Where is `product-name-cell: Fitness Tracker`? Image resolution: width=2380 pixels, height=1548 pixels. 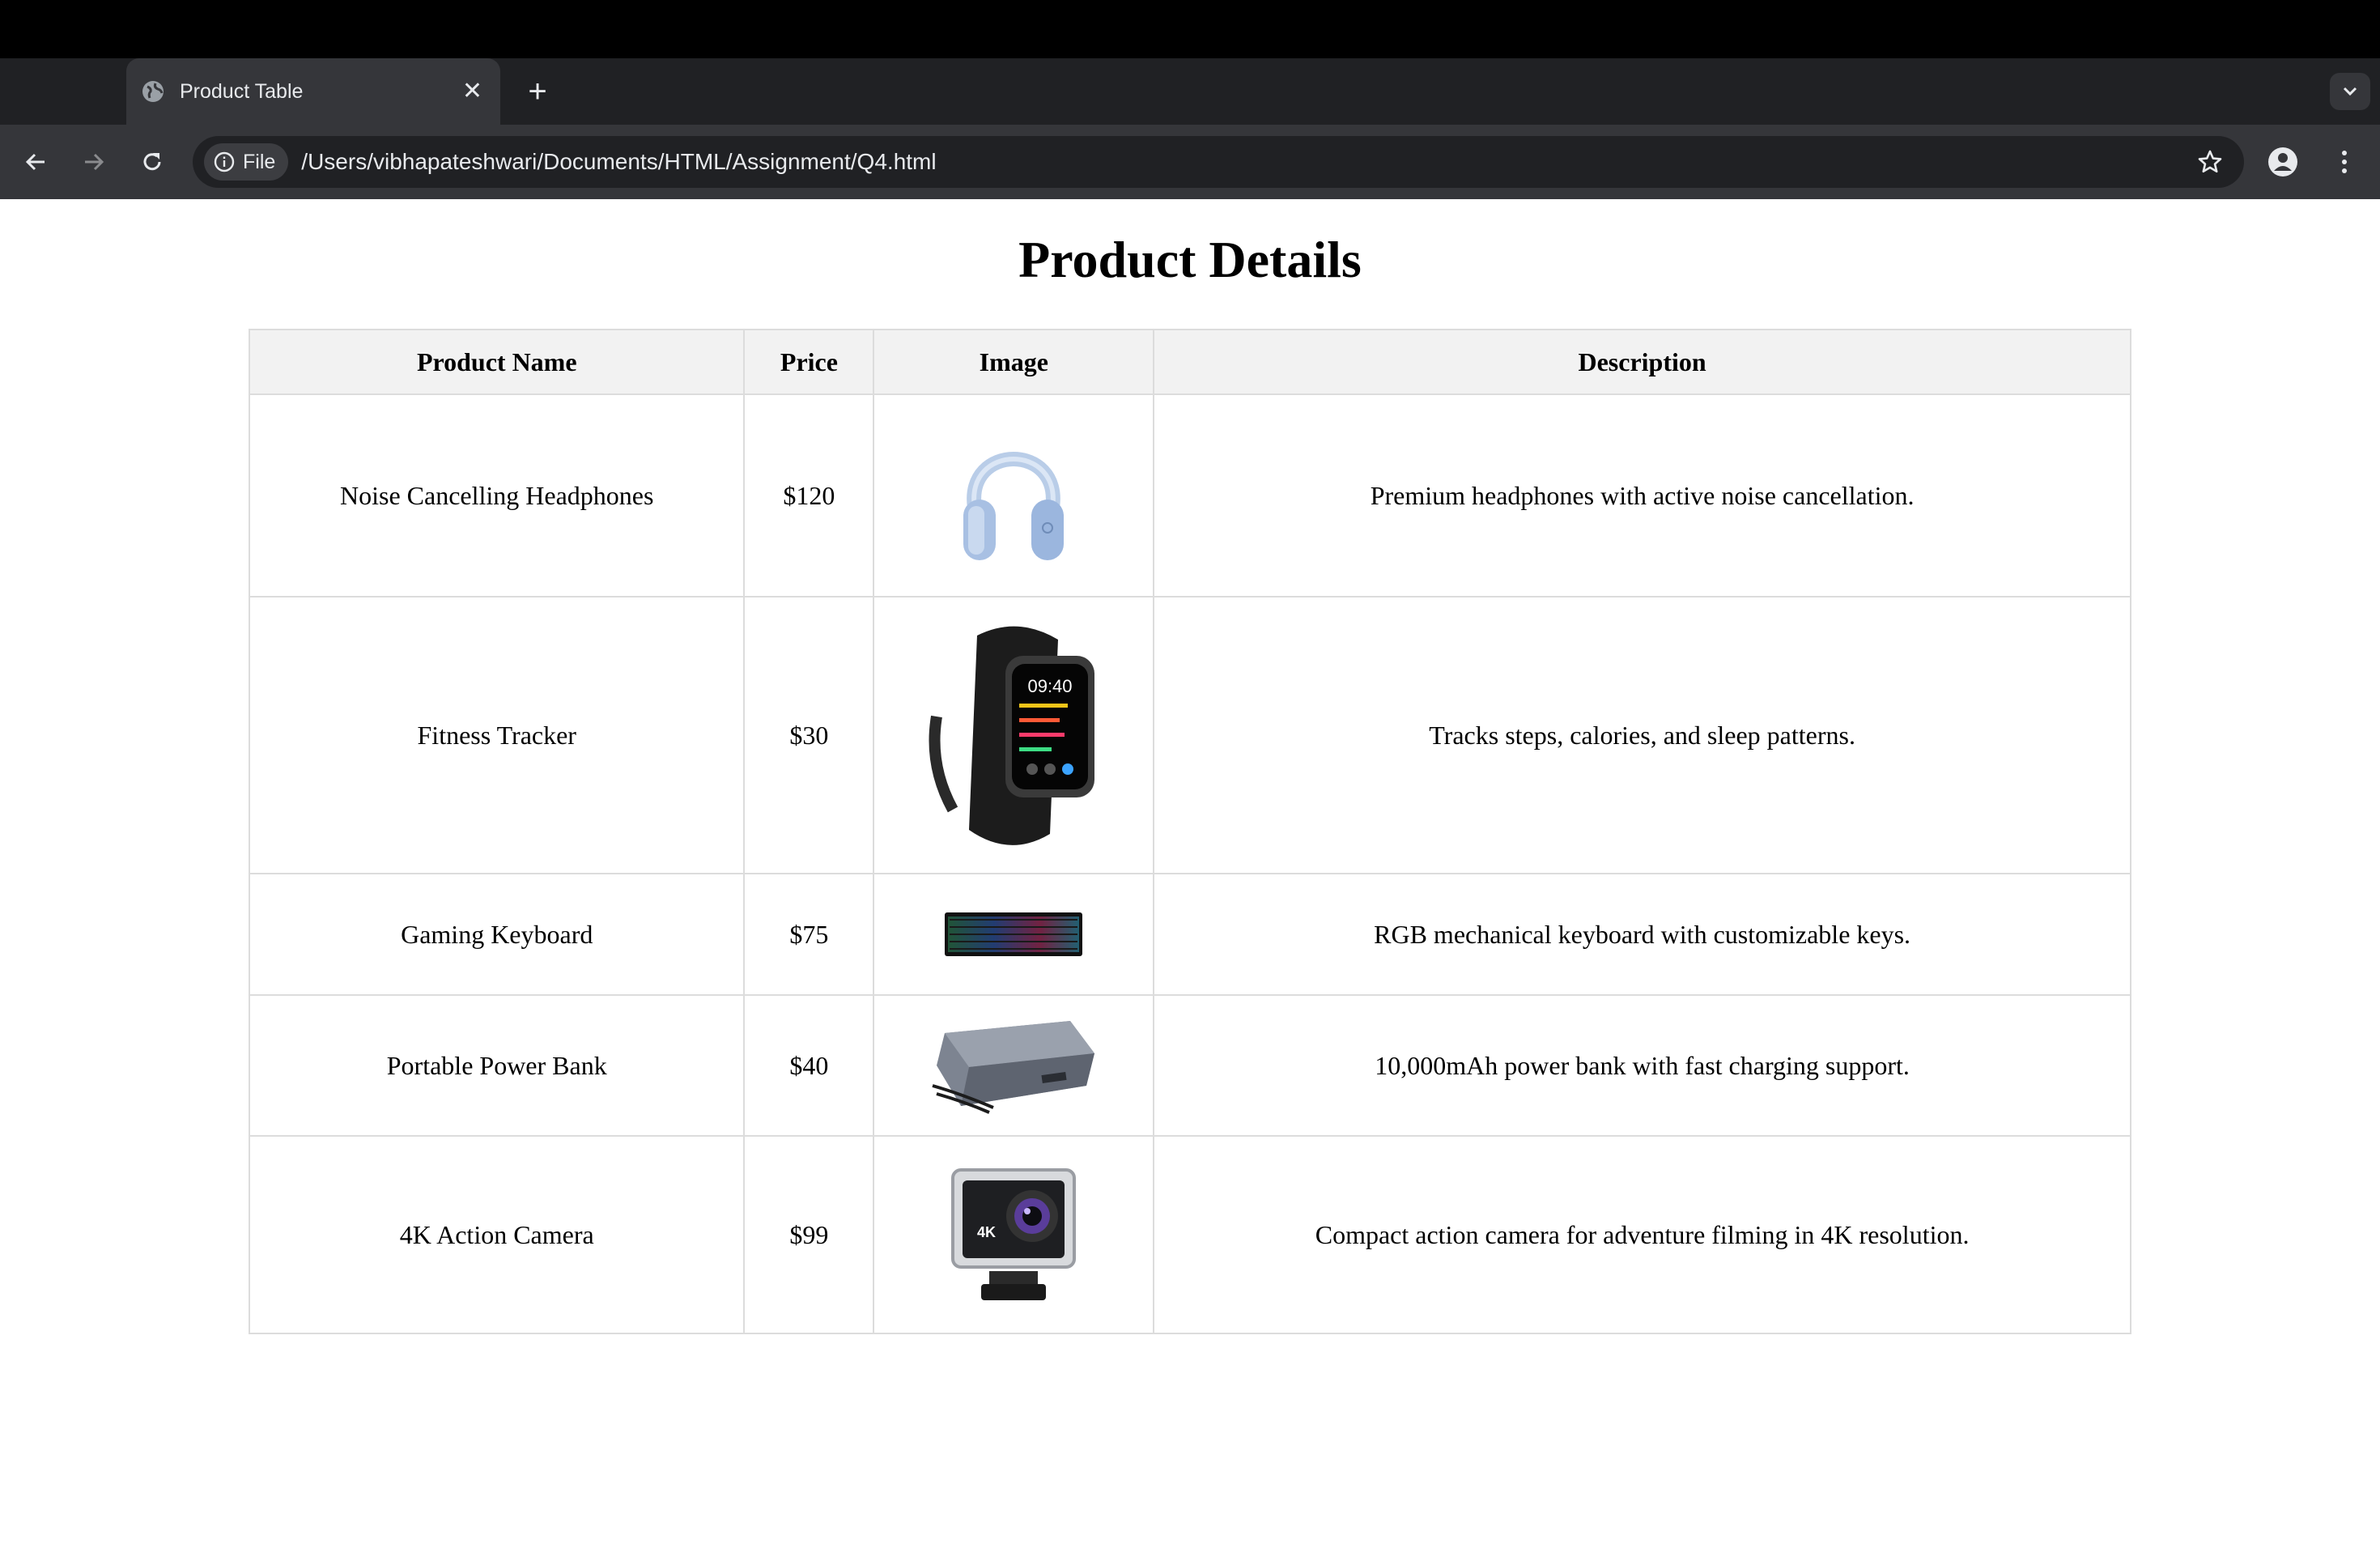 product-name-cell: Fitness Tracker is located at coordinates (497, 735).